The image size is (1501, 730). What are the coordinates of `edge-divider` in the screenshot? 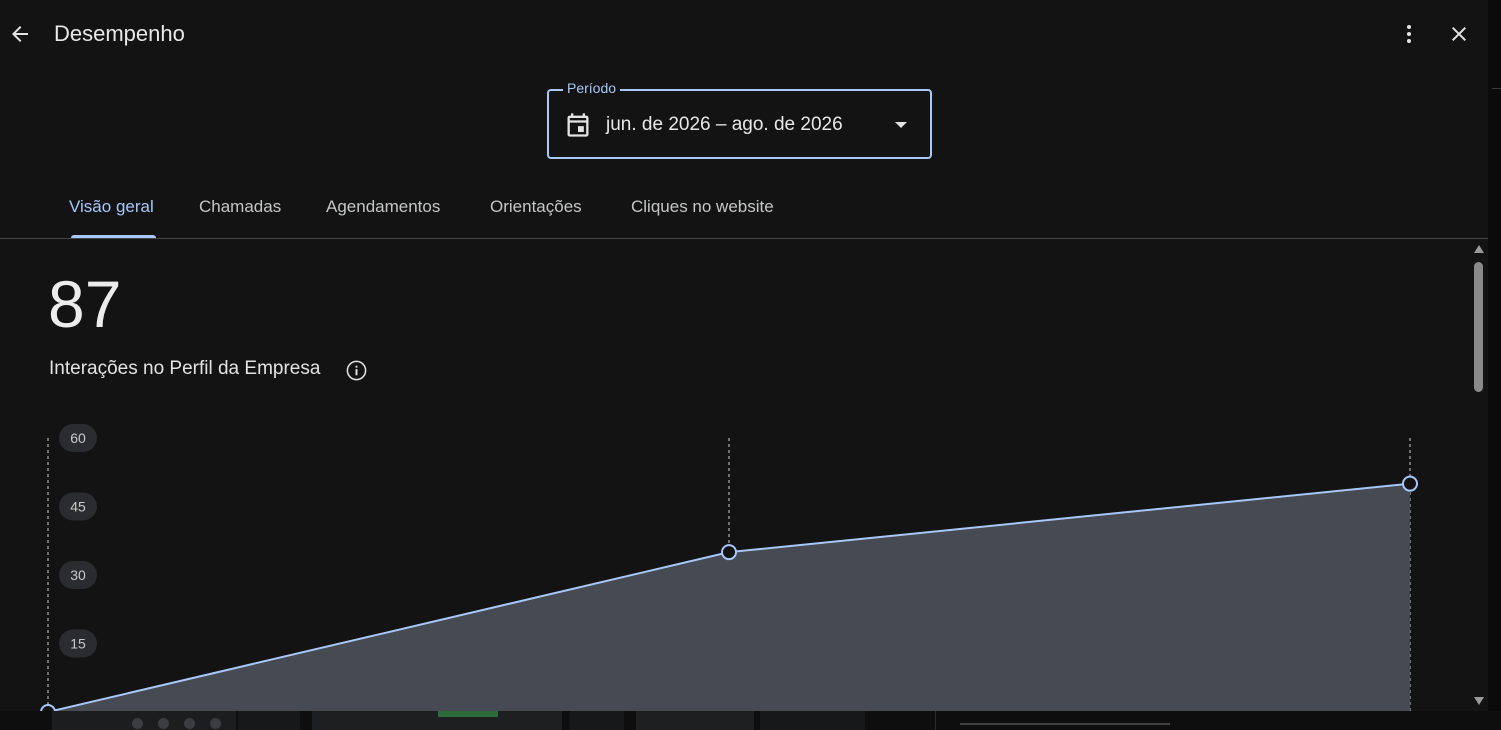 It's located at (1496, 88).